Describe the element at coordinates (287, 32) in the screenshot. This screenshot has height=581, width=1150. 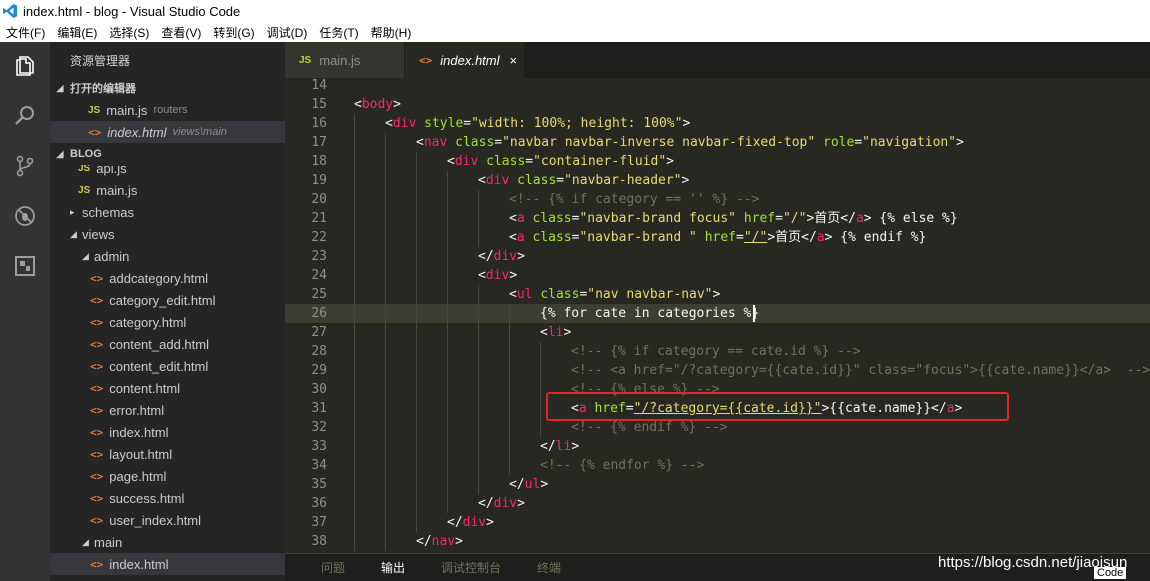
I see `menu-debug: 调试(D)` at that location.